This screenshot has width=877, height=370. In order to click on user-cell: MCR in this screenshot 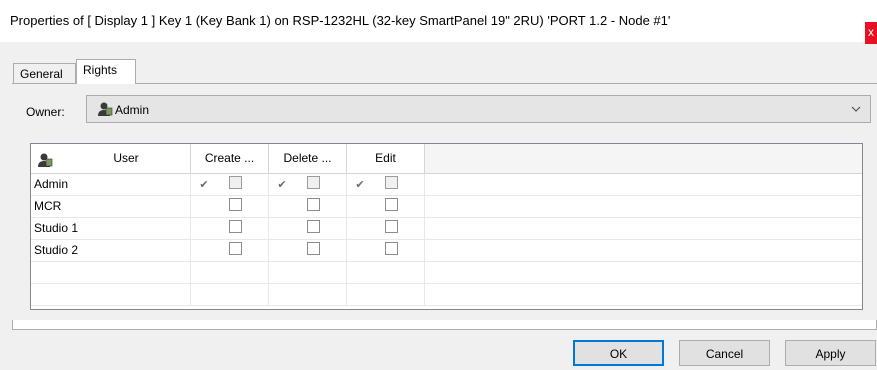, I will do `click(111, 207)`.